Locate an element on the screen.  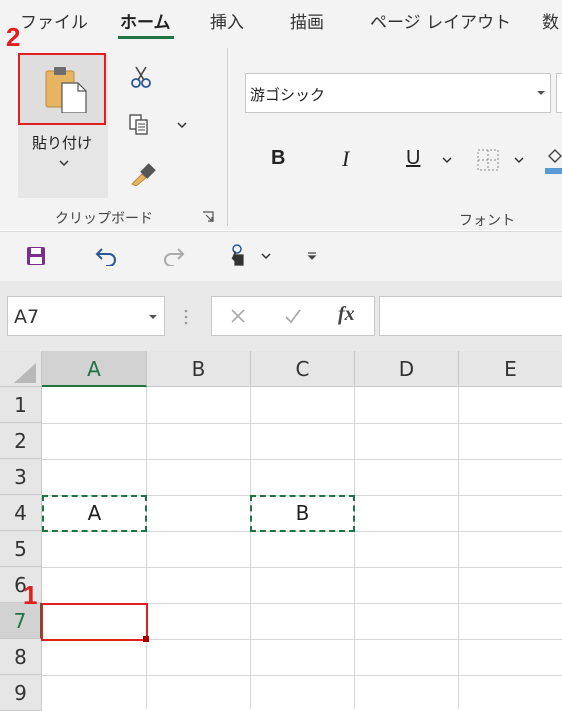
paste-button is located at coordinates (62, 89).